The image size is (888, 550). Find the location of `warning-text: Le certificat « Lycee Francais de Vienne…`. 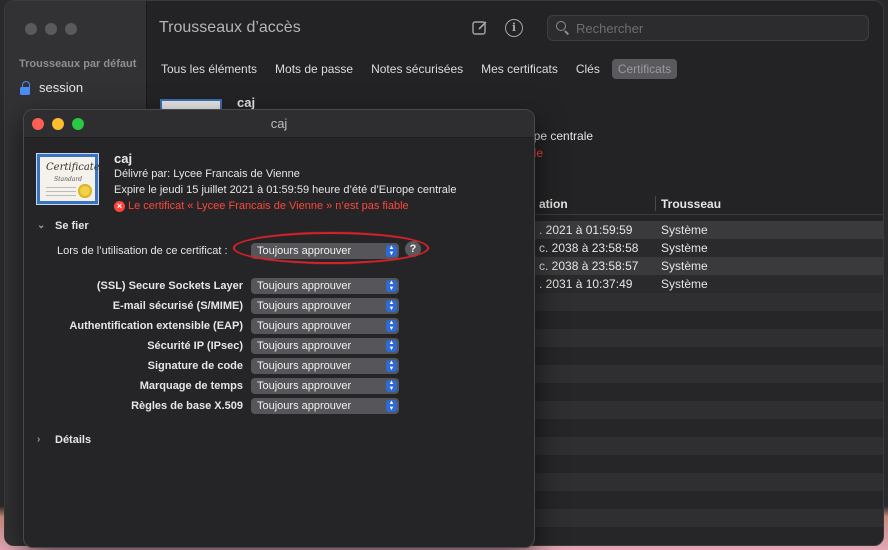

warning-text: Le certificat « Lycee Francais de Vienne… is located at coordinates (268, 206).